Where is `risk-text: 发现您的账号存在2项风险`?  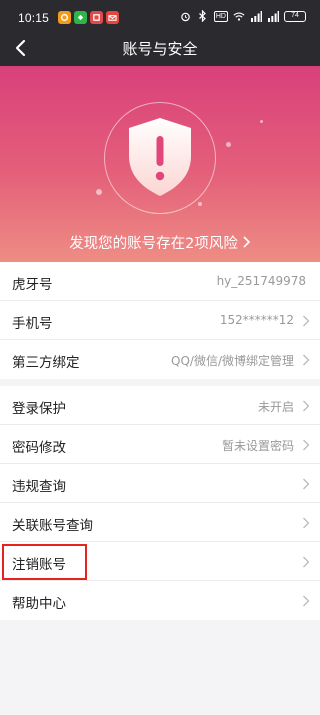
risk-text: 发现您的账号存在2项风险 is located at coordinates (153, 244).